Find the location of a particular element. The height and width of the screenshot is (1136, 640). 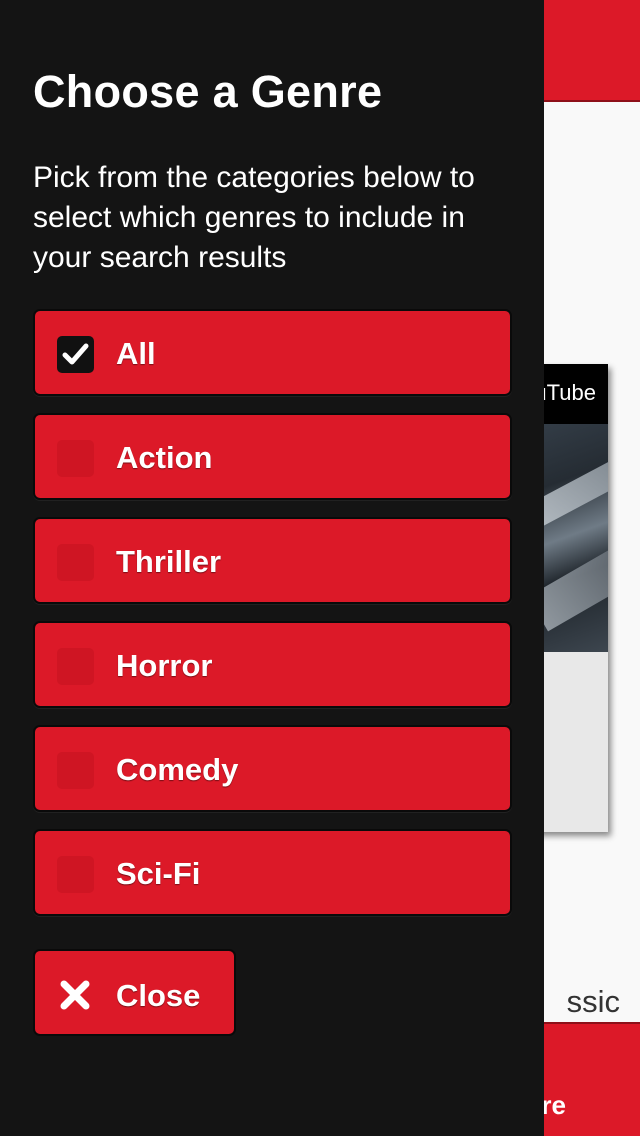

genre-label: Sci-Fi is located at coordinates (158, 873).